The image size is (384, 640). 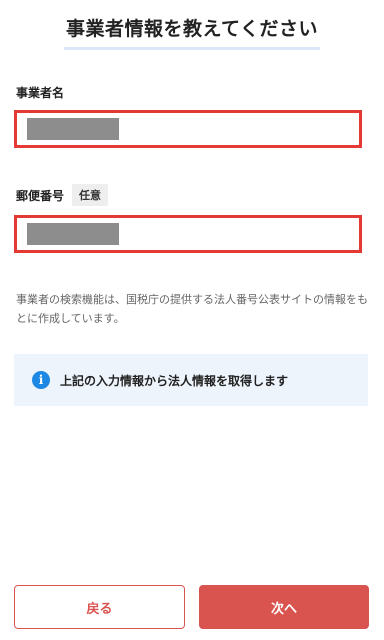 What do you see at coordinates (41, 380) in the screenshot?
I see `info-icon: i` at bounding box center [41, 380].